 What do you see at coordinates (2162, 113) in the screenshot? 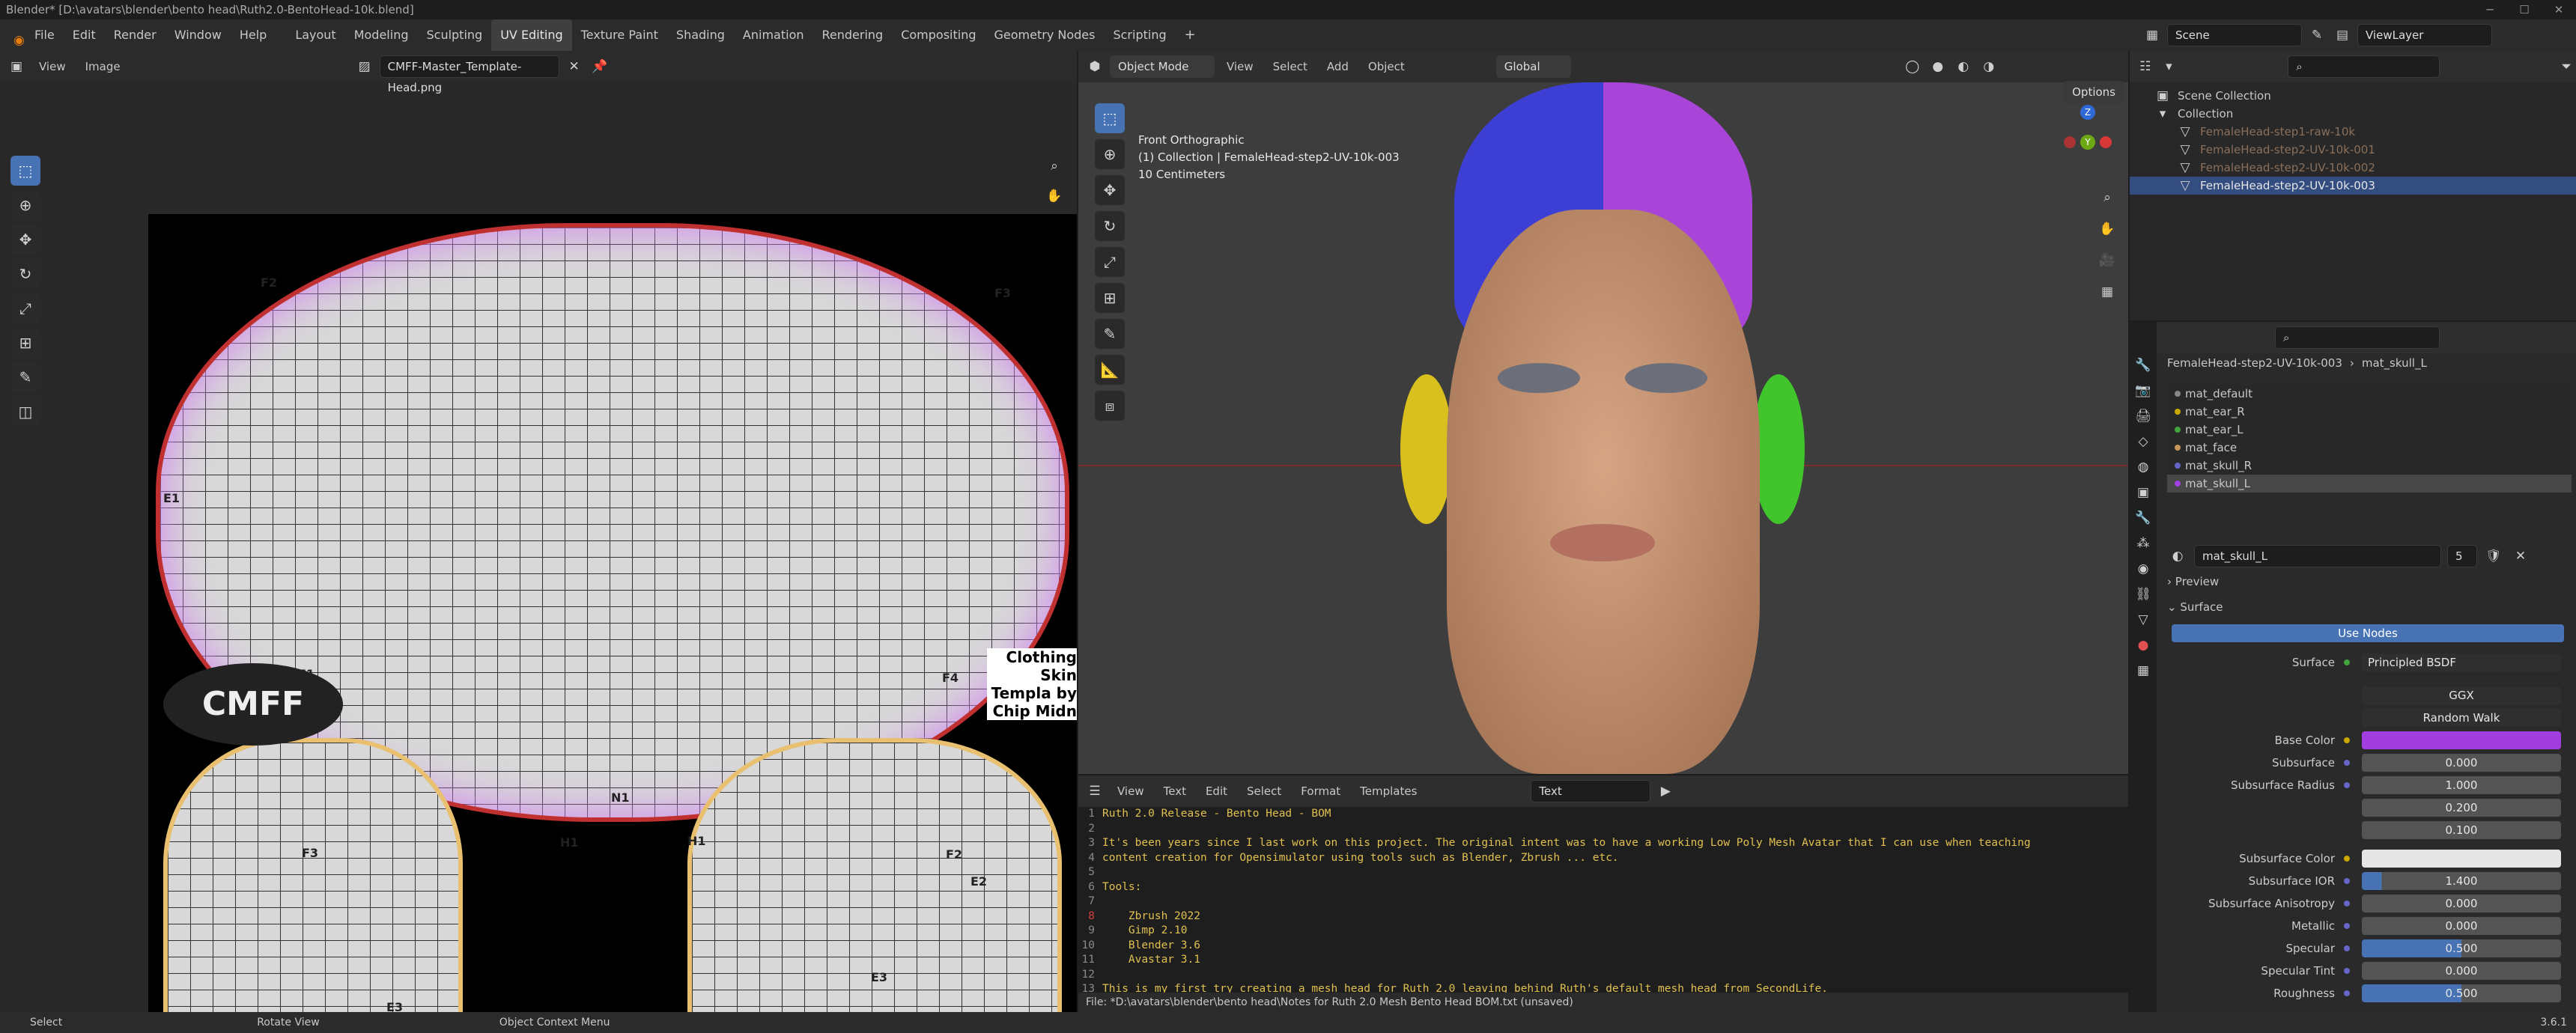
I see `expand-icon: ▾` at bounding box center [2162, 113].